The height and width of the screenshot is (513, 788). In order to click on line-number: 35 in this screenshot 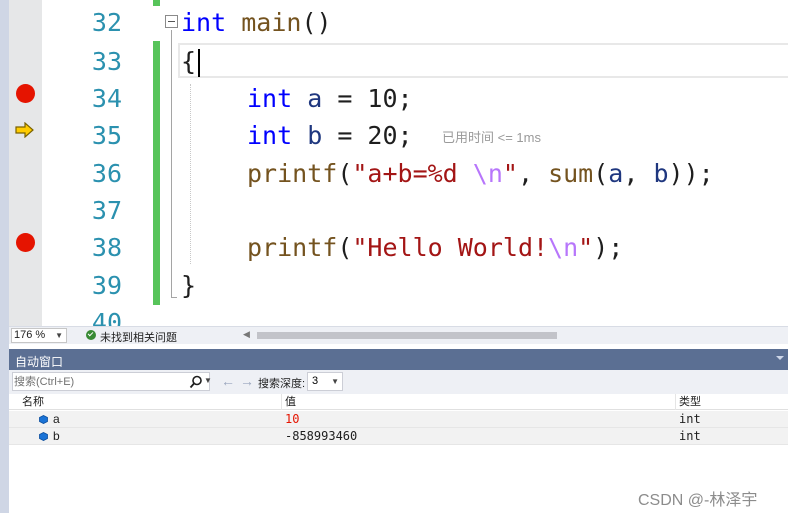, I will do `click(106, 135)`.